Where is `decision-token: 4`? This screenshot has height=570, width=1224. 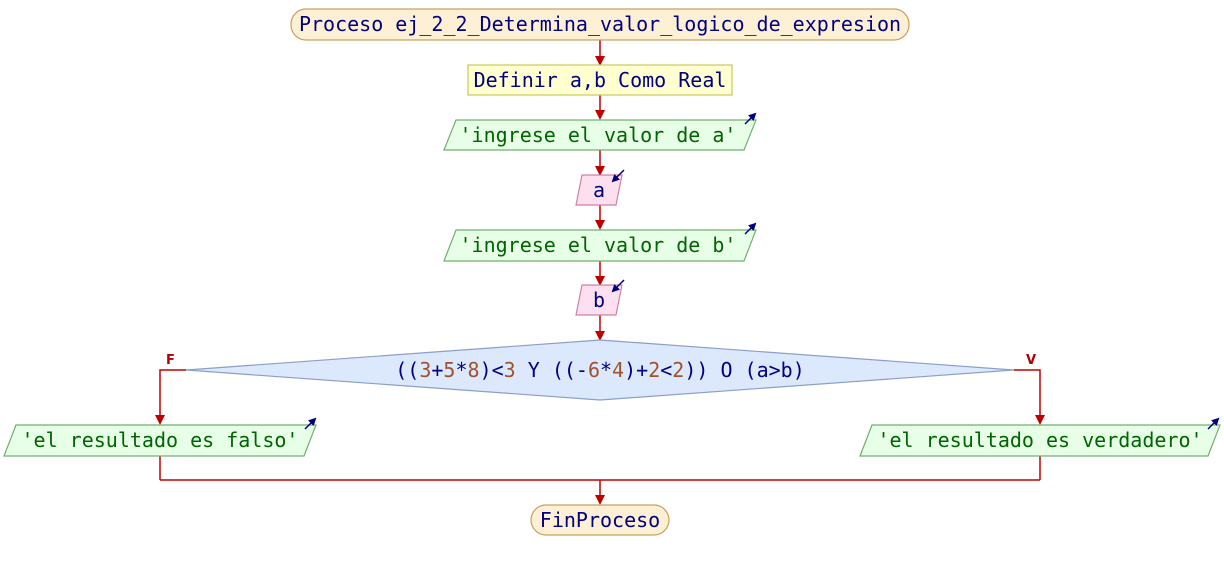 decision-token: 4 is located at coordinates (618, 370).